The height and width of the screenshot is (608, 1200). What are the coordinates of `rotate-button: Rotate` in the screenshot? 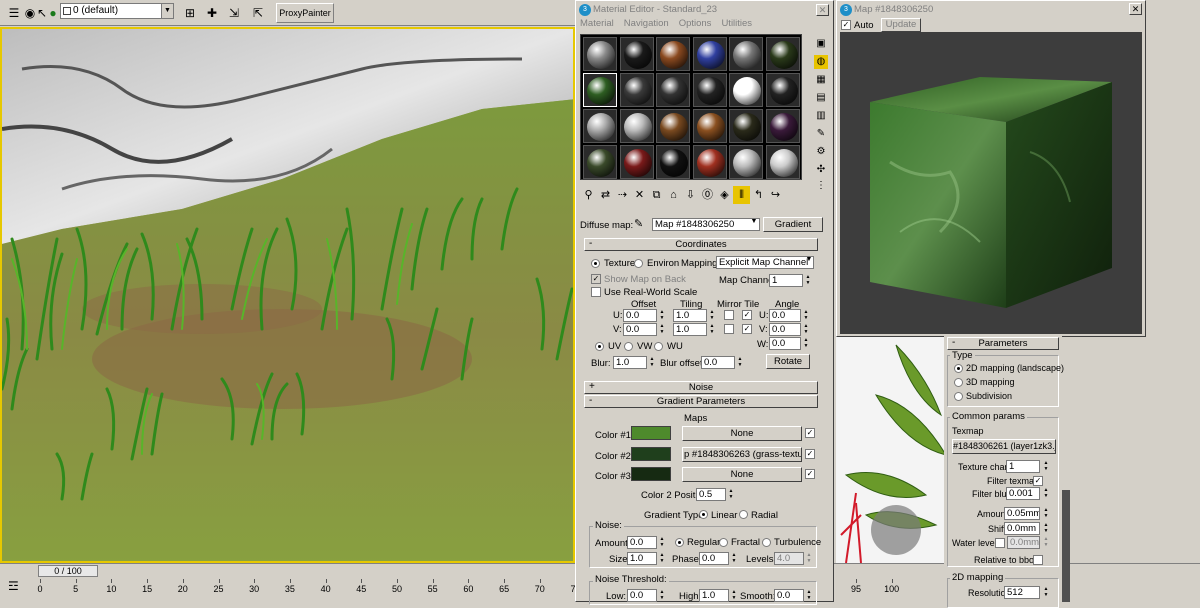 It's located at (788, 361).